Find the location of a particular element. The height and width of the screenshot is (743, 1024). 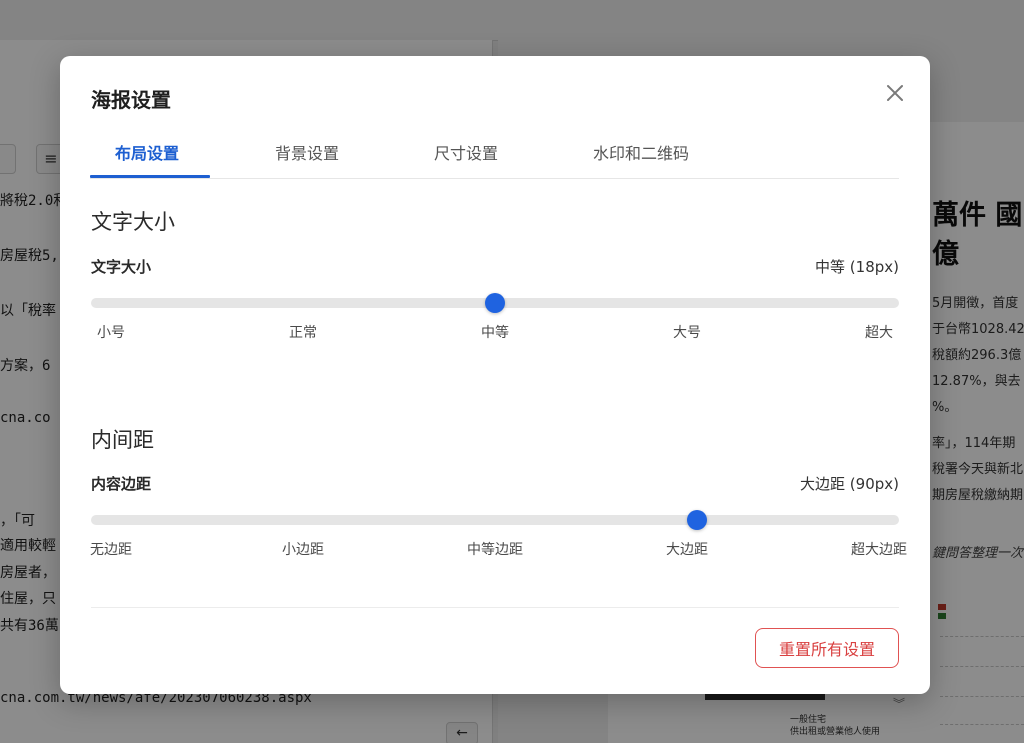

content-padding-slider-thumb is located at coordinates (697, 520).